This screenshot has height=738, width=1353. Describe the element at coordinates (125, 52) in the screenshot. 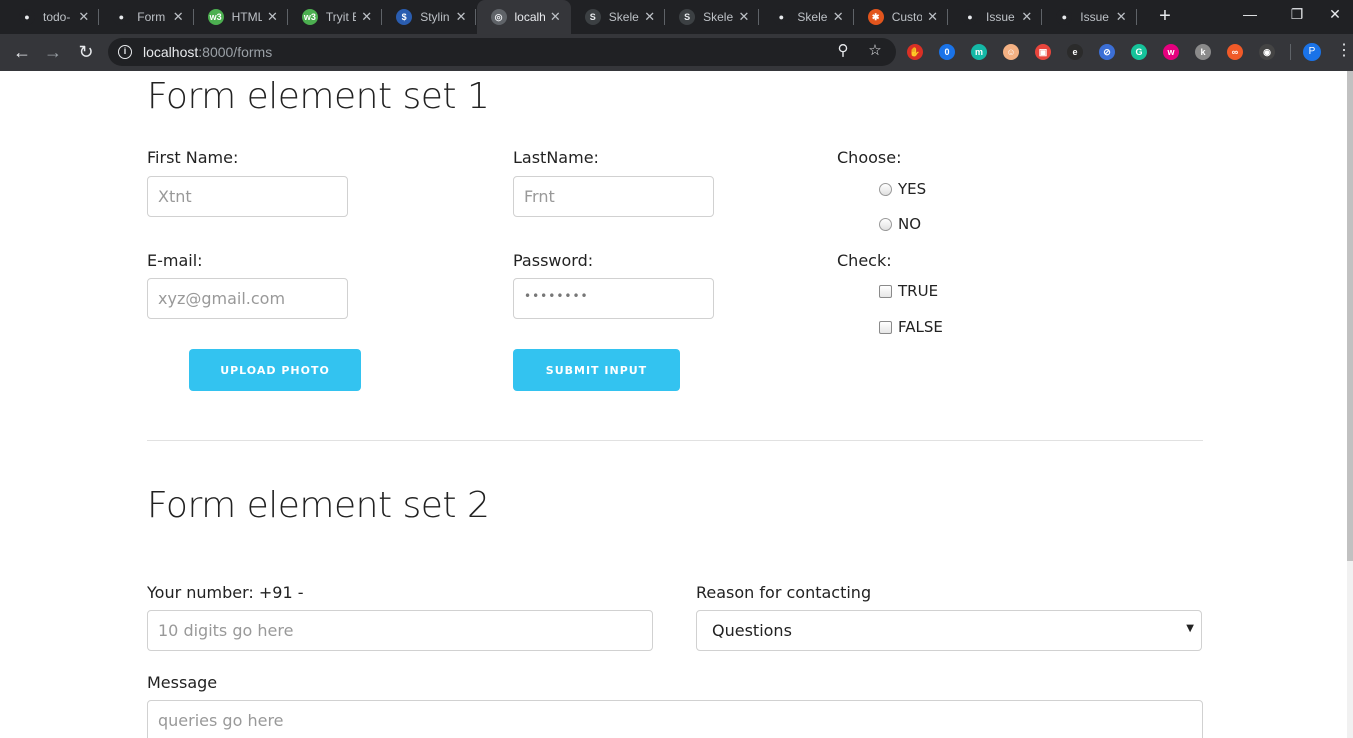

I see `site-info-icon: i` at that location.